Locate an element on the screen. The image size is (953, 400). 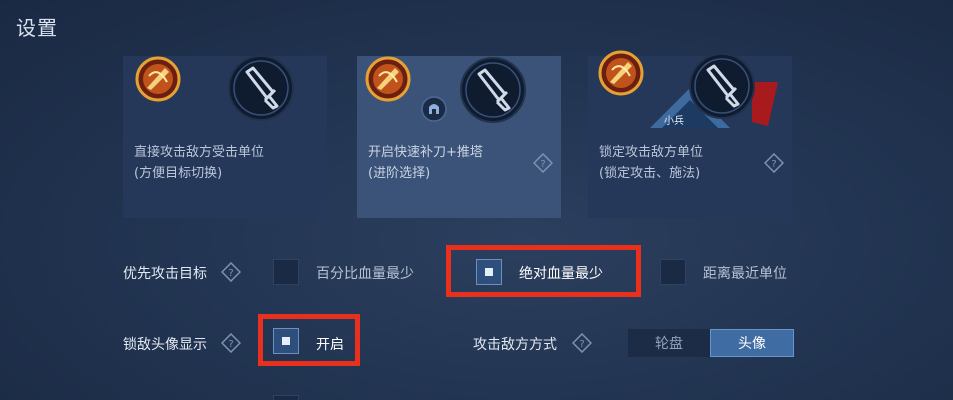
priority-target-label: 优先攻击目标 is located at coordinates (165, 274).